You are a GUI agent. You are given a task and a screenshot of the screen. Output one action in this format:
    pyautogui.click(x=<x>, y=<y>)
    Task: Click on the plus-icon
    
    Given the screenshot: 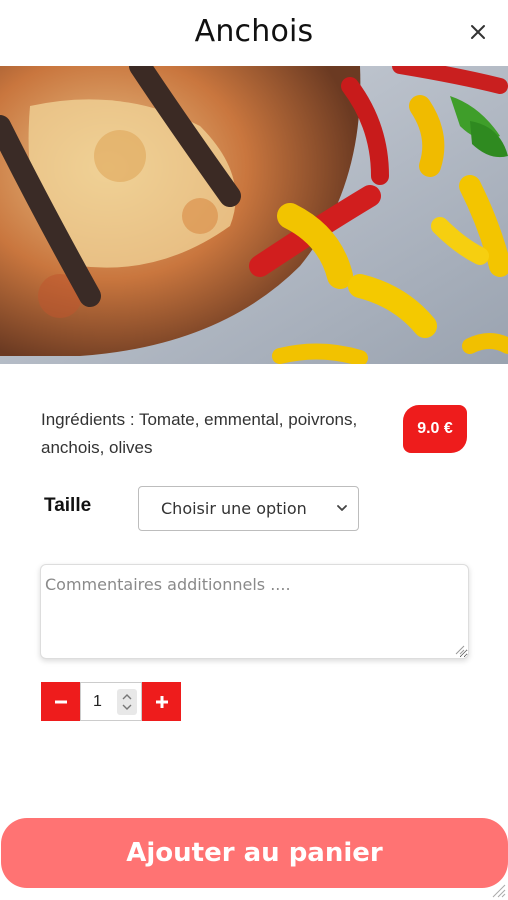 What is the action you would take?
    pyautogui.click(x=161, y=701)
    